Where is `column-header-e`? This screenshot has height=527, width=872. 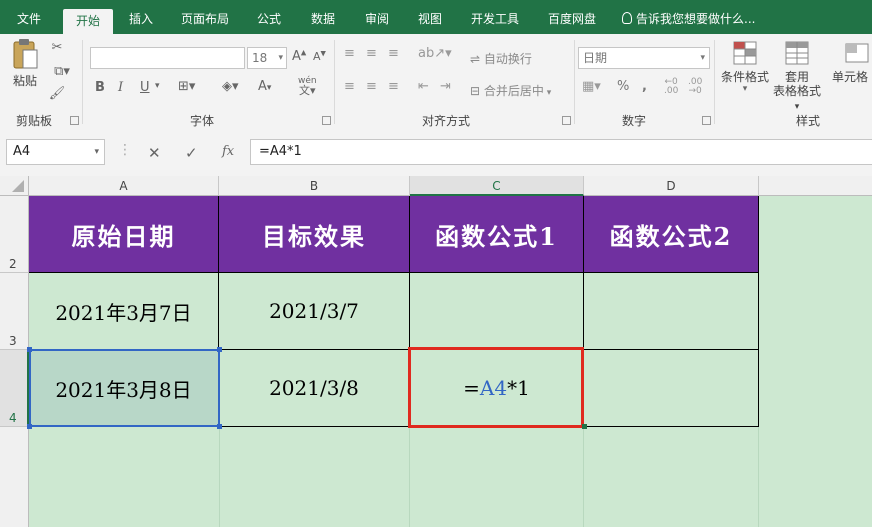 column-header-e is located at coordinates (815, 186).